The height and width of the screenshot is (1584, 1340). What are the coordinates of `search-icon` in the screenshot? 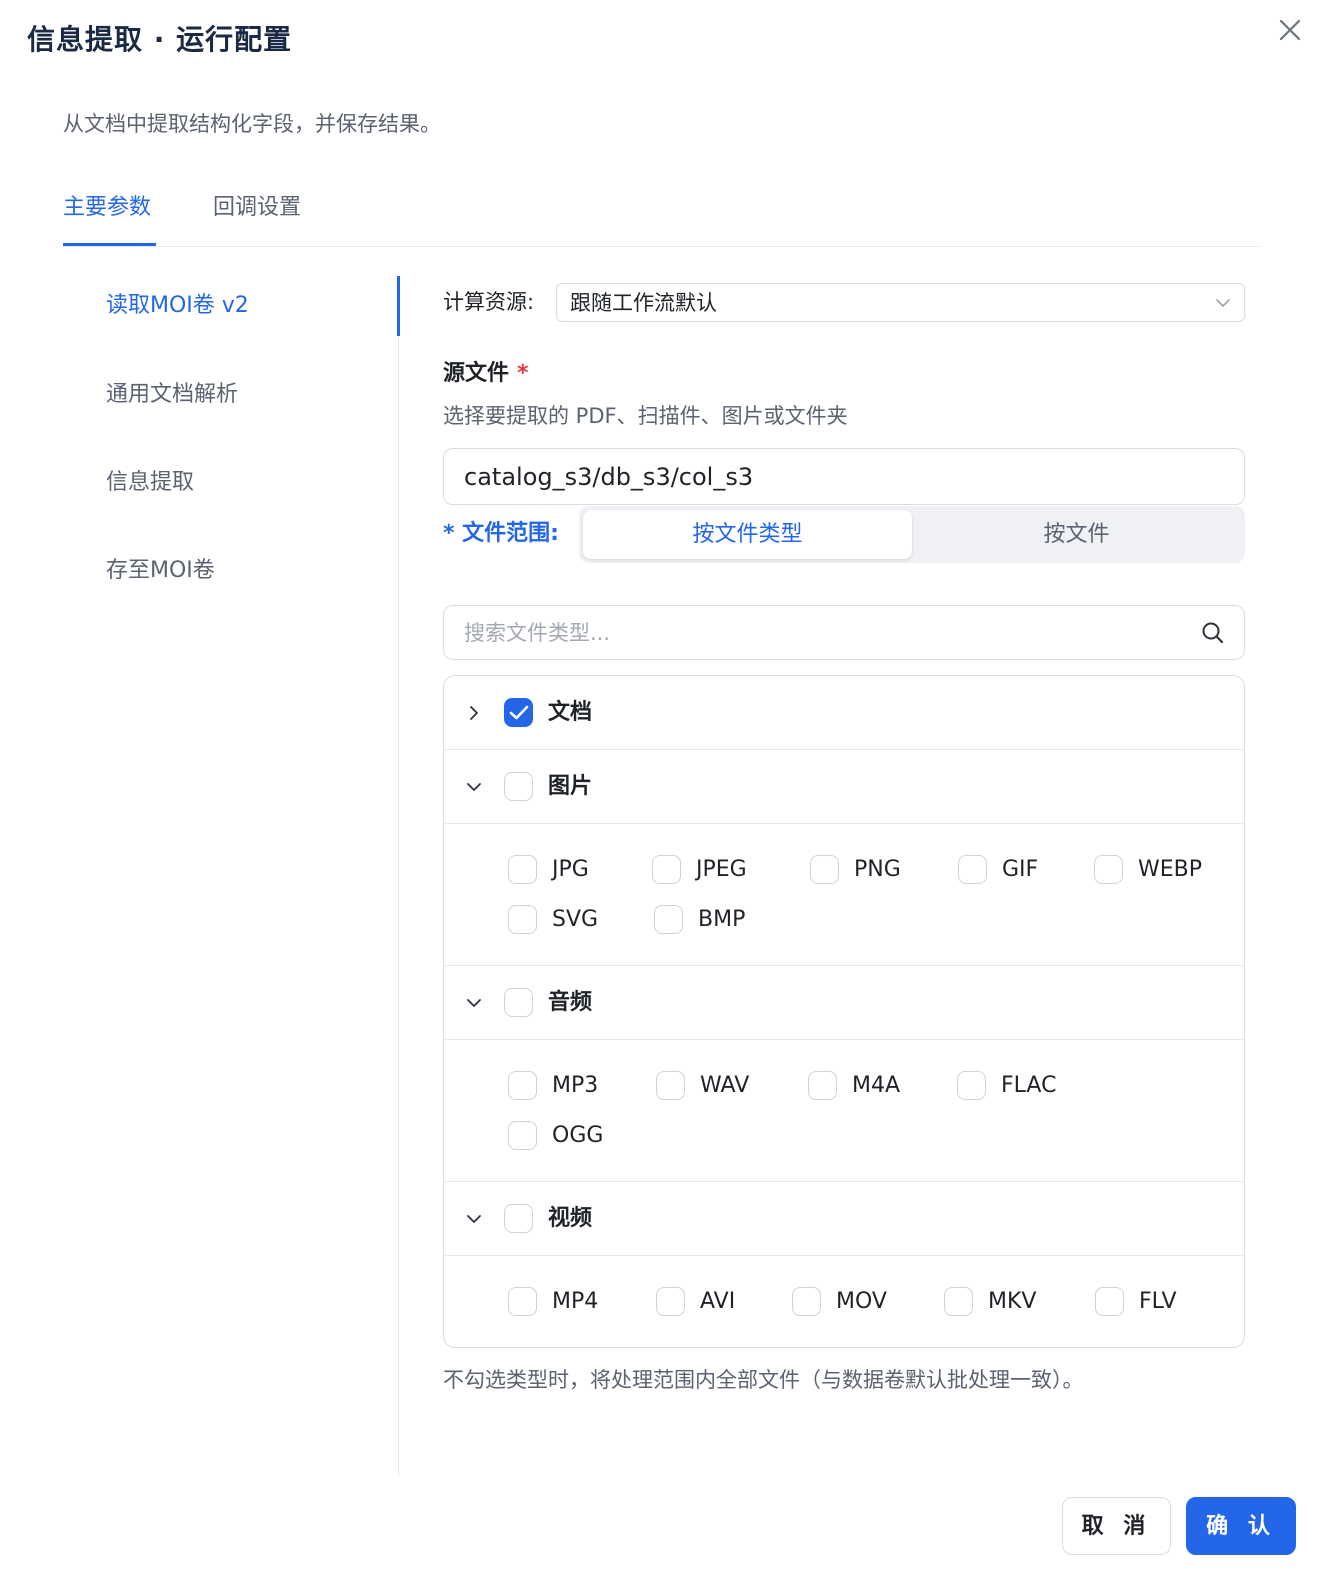 It's located at (1213, 633).